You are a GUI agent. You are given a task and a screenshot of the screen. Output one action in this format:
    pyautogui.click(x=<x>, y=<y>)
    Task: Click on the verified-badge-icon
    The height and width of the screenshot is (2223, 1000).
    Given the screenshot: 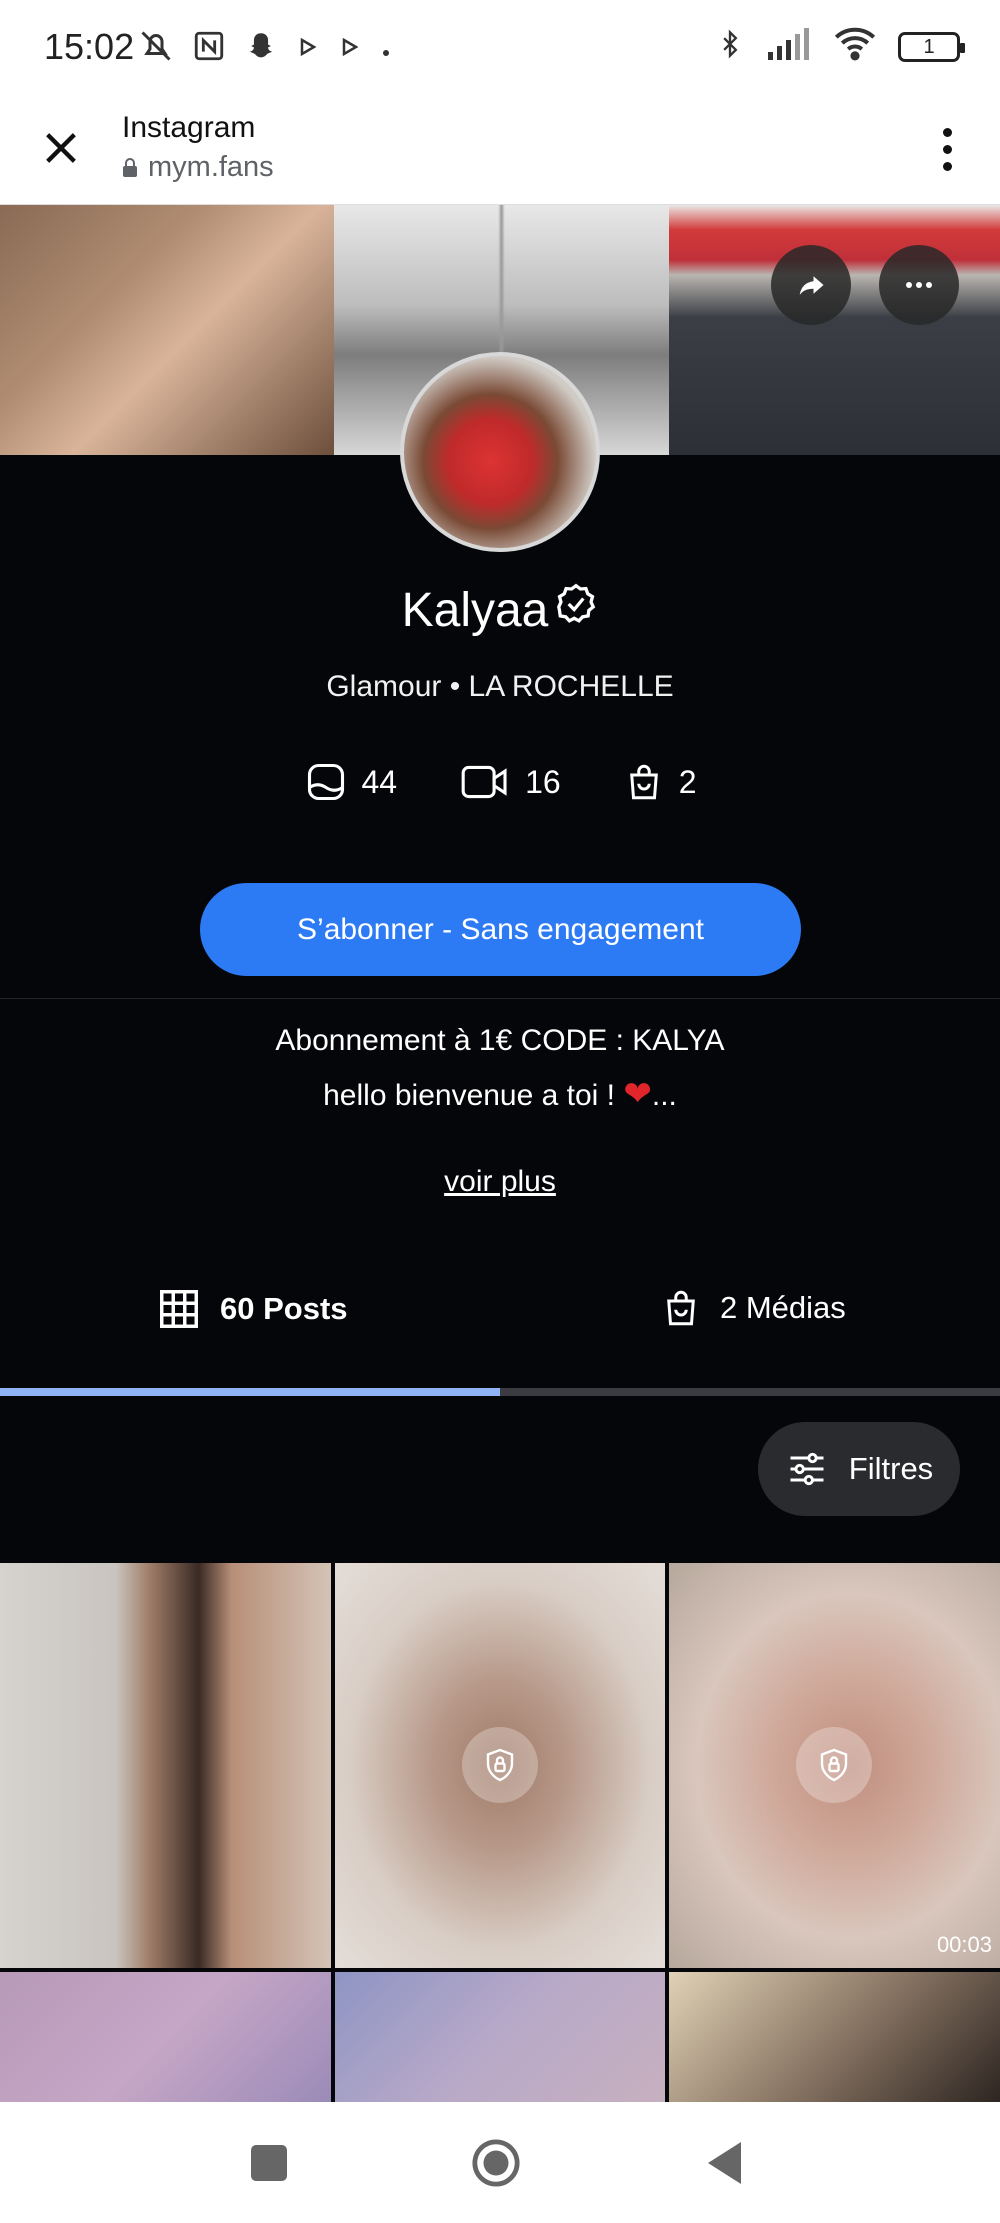 What is the action you would take?
    pyautogui.click(x=576, y=610)
    